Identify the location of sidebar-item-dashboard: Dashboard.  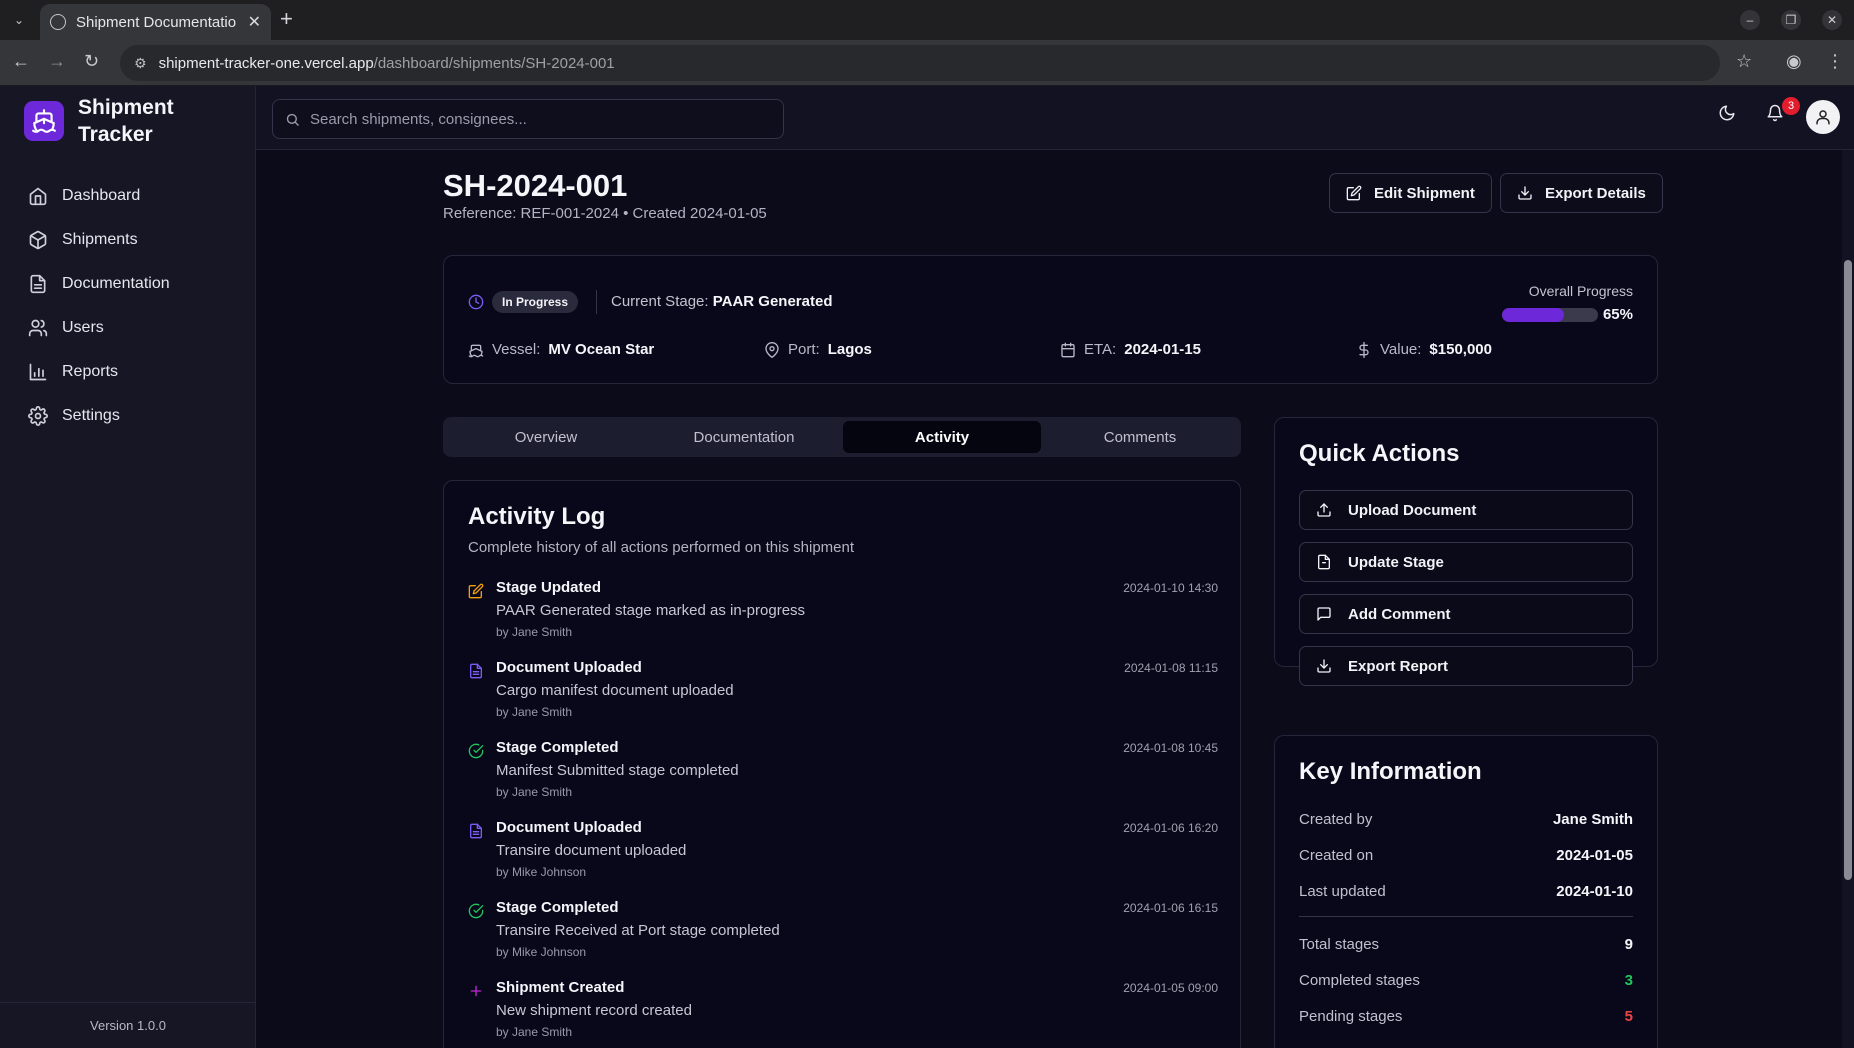
(128, 196).